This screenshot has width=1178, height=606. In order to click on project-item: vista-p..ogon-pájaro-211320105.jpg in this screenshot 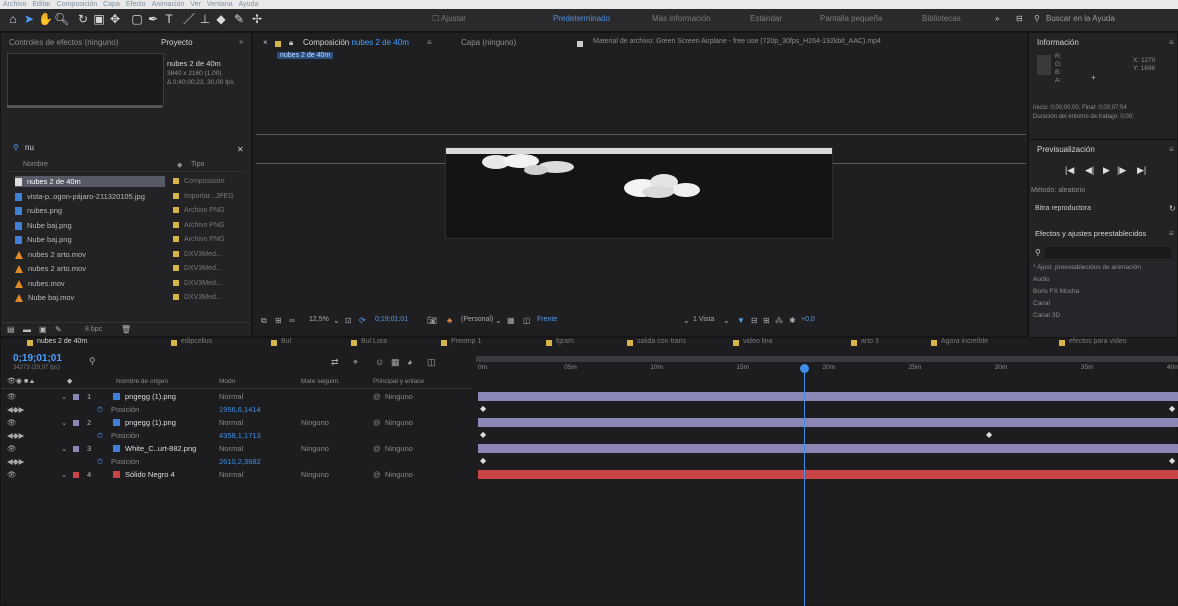, I will do `click(90, 196)`.